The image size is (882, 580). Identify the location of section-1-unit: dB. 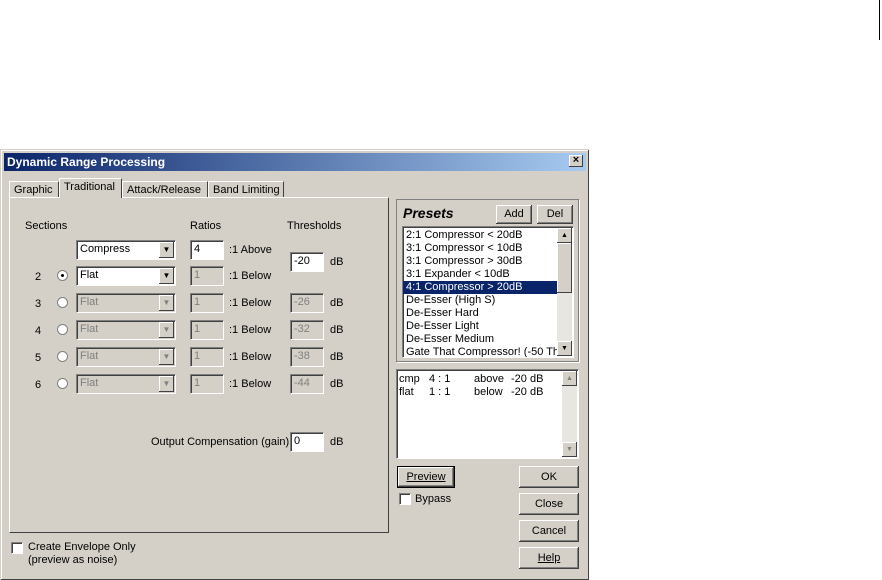
(337, 262).